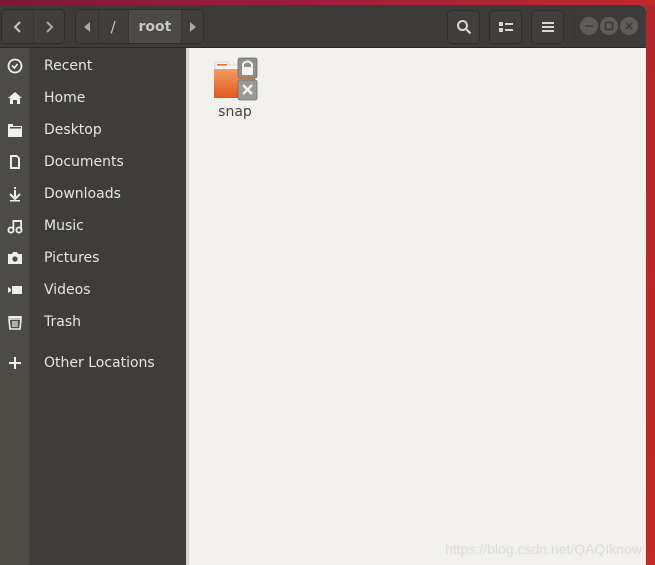 The height and width of the screenshot is (565, 655). What do you see at coordinates (154, 26) in the screenshot?
I see `path-segment-root: root` at bounding box center [154, 26].